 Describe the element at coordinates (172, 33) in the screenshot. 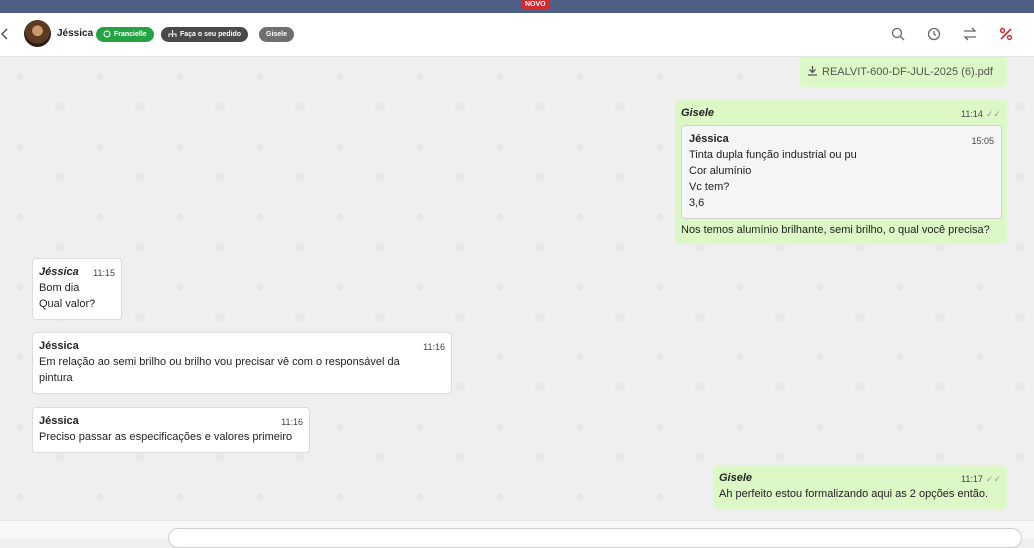

I see `flow-icon` at that location.